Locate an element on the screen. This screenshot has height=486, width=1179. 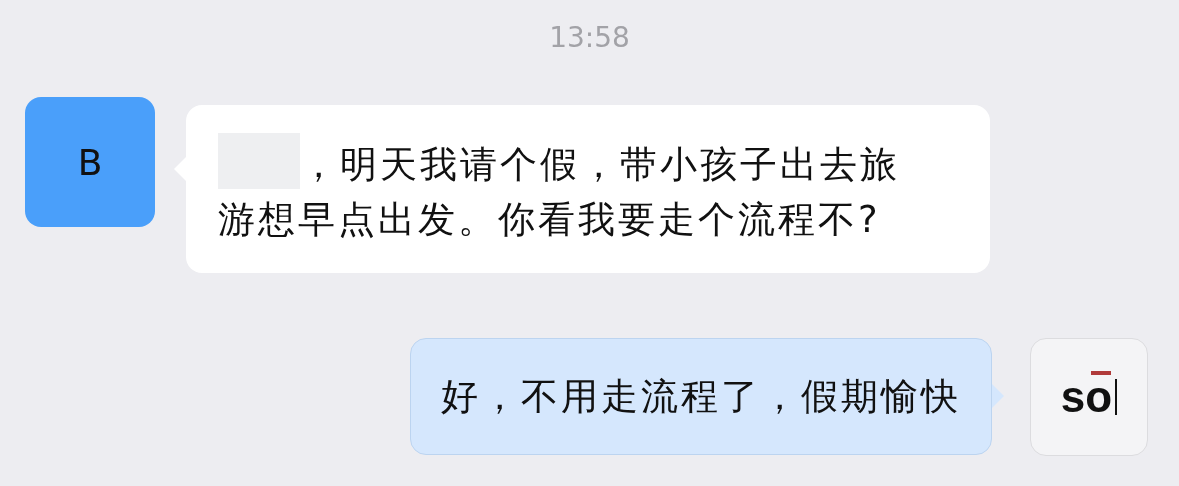
avatar: B is located at coordinates (90, 162).